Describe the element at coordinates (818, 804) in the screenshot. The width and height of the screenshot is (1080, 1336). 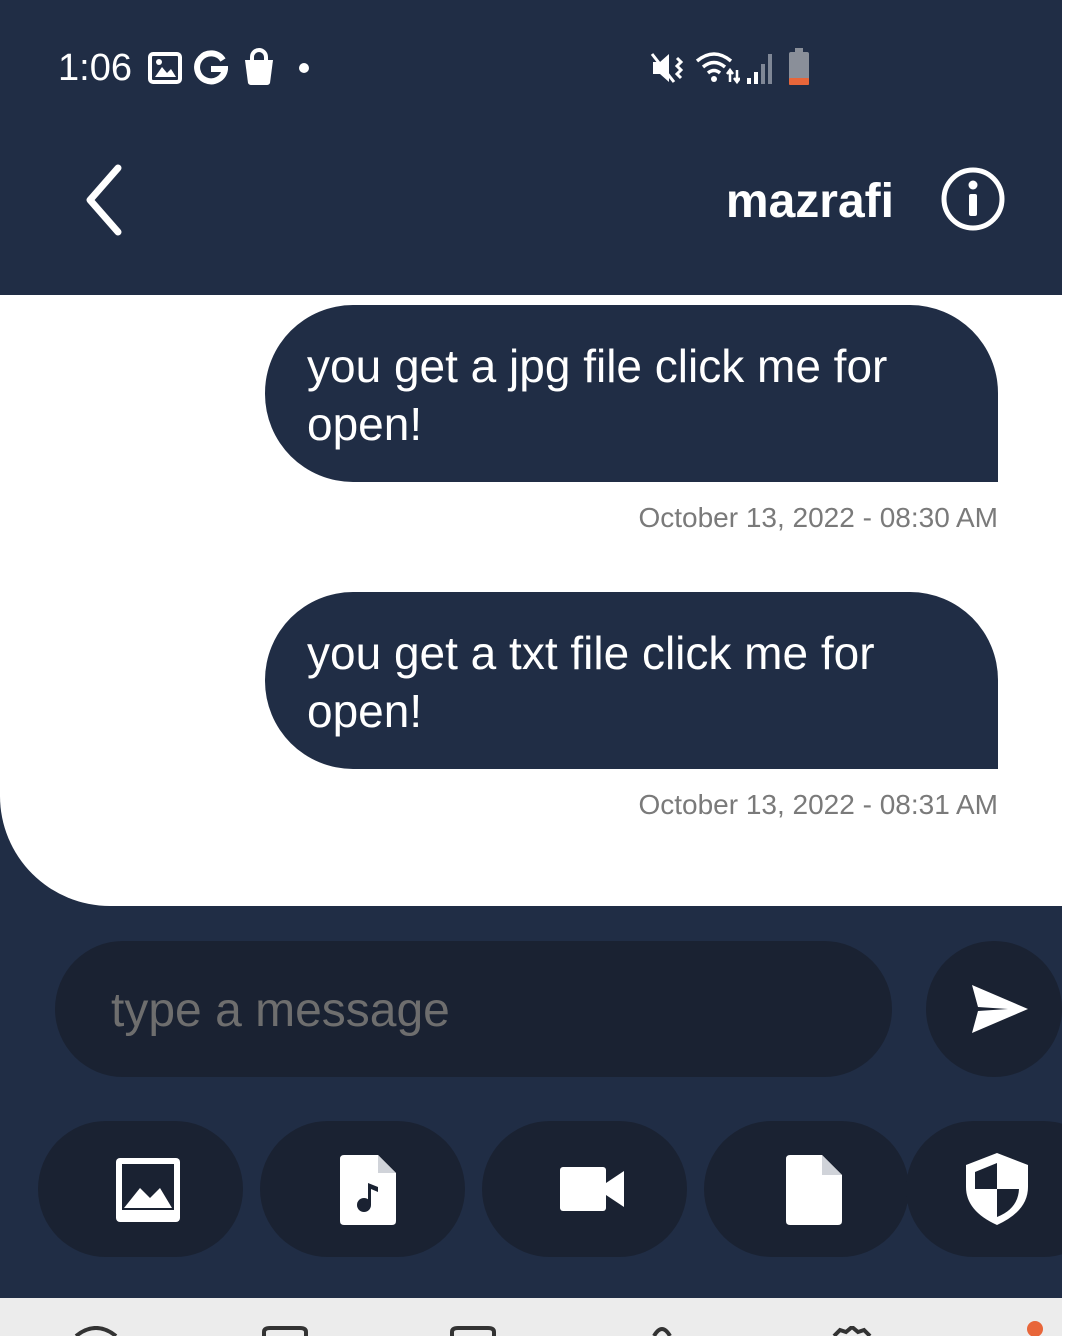
I see `message-timestamp: October 13, 2022 - 08:31 AM` at that location.